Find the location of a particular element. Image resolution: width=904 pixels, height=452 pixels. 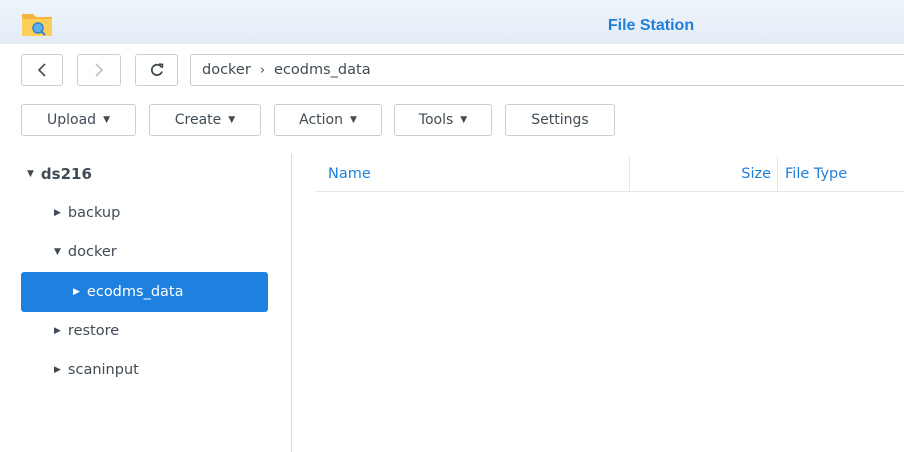

refresh-icon is located at coordinates (156, 69).